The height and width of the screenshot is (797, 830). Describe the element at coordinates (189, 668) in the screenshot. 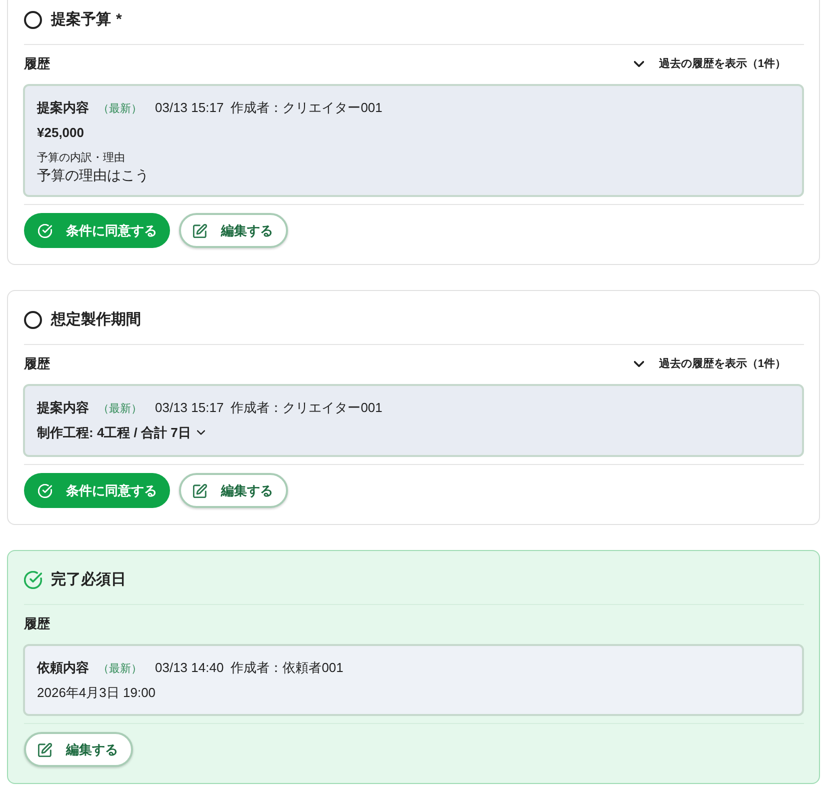

I see `entry-timestamp: 03/13 14:40` at that location.